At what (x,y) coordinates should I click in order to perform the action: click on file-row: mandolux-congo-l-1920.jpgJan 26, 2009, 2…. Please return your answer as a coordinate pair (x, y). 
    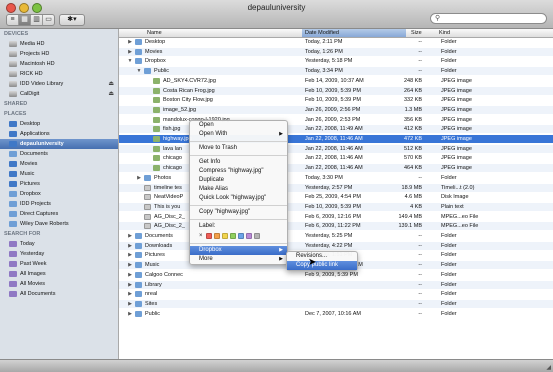
    Looking at the image, I should click on (336, 120).